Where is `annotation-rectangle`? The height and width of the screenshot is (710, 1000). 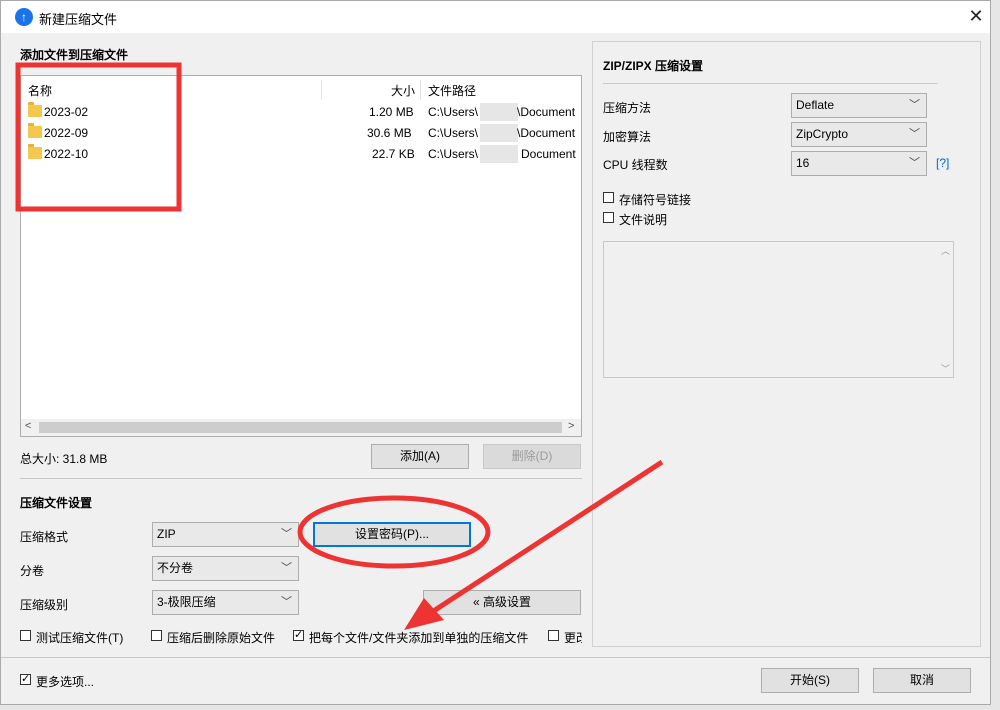
annotation-rectangle is located at coordinates (98, 137).